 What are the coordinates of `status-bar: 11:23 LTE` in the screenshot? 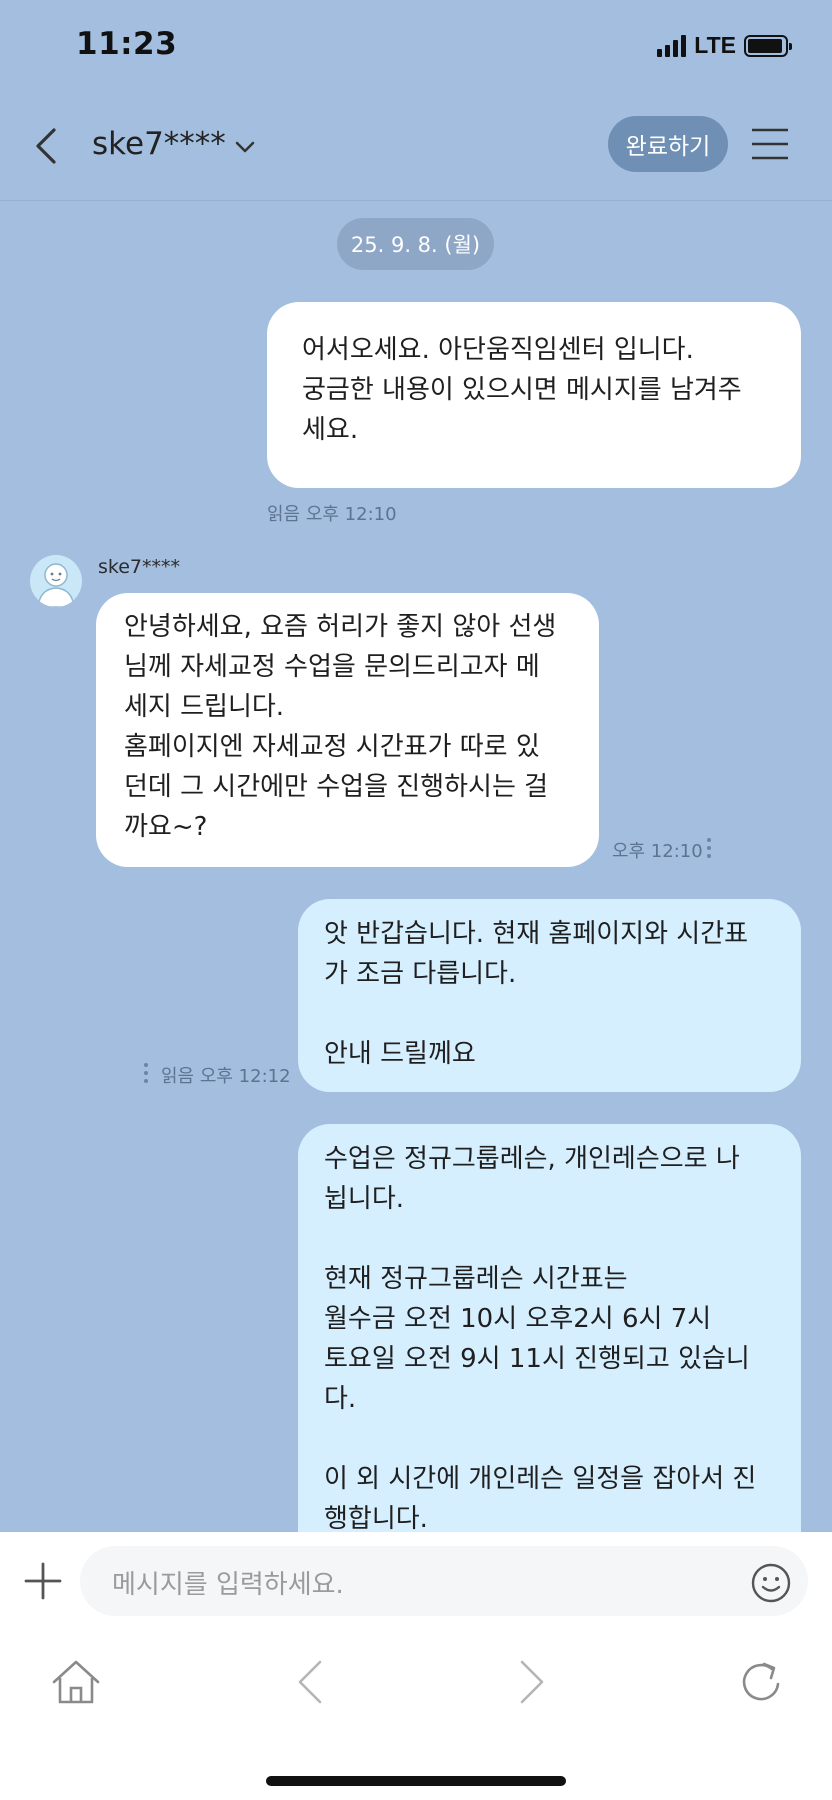 It's located at (416, 46).